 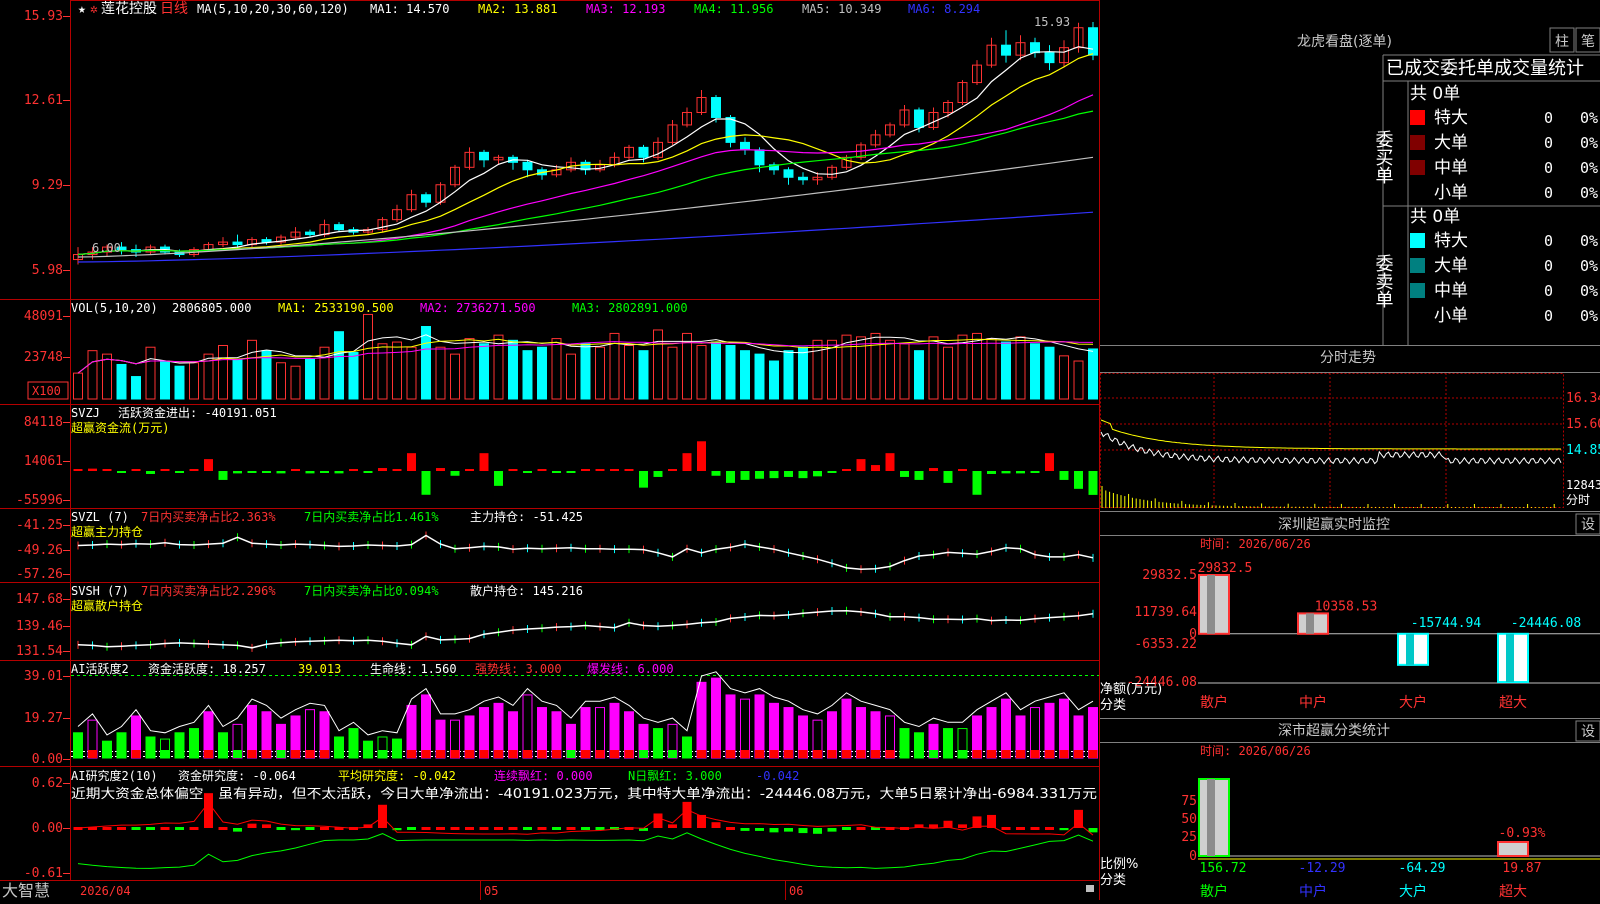 What do you see at coordinates (1350, 427) in the screenshot?
I see `intraday-panel: 分时走势 16.34 15.60 14.85 12843 分时` at bounding box center [1350, 427].